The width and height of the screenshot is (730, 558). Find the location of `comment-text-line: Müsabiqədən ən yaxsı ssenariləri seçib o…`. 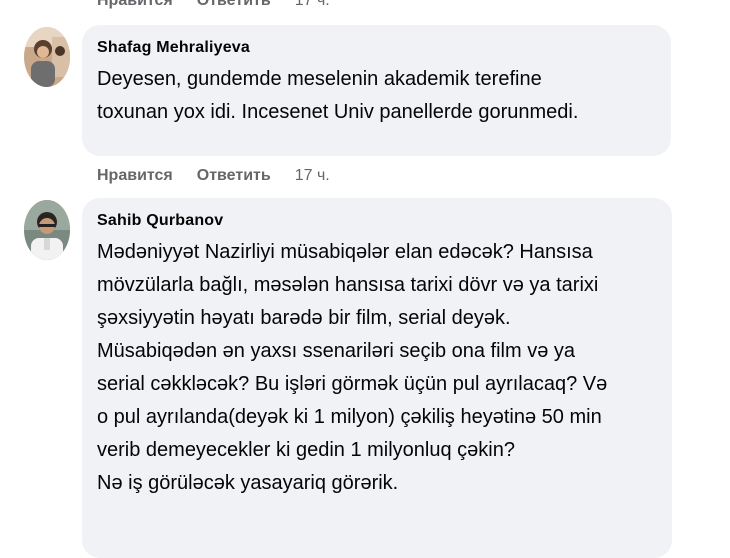

comment-text-line: Müsabiqədən ən yaxsı ssenariləri seçib o… is located at coordinates (336, 351).